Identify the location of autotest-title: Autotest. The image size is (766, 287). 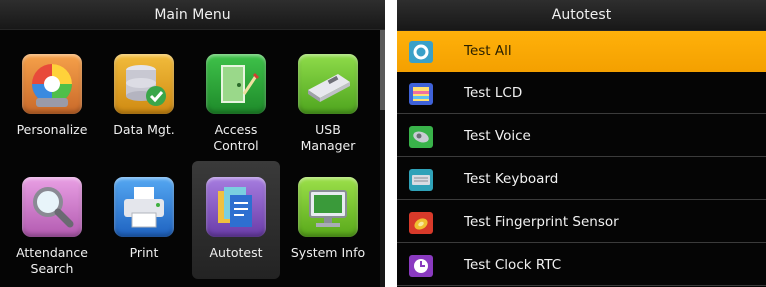
(581, 15).